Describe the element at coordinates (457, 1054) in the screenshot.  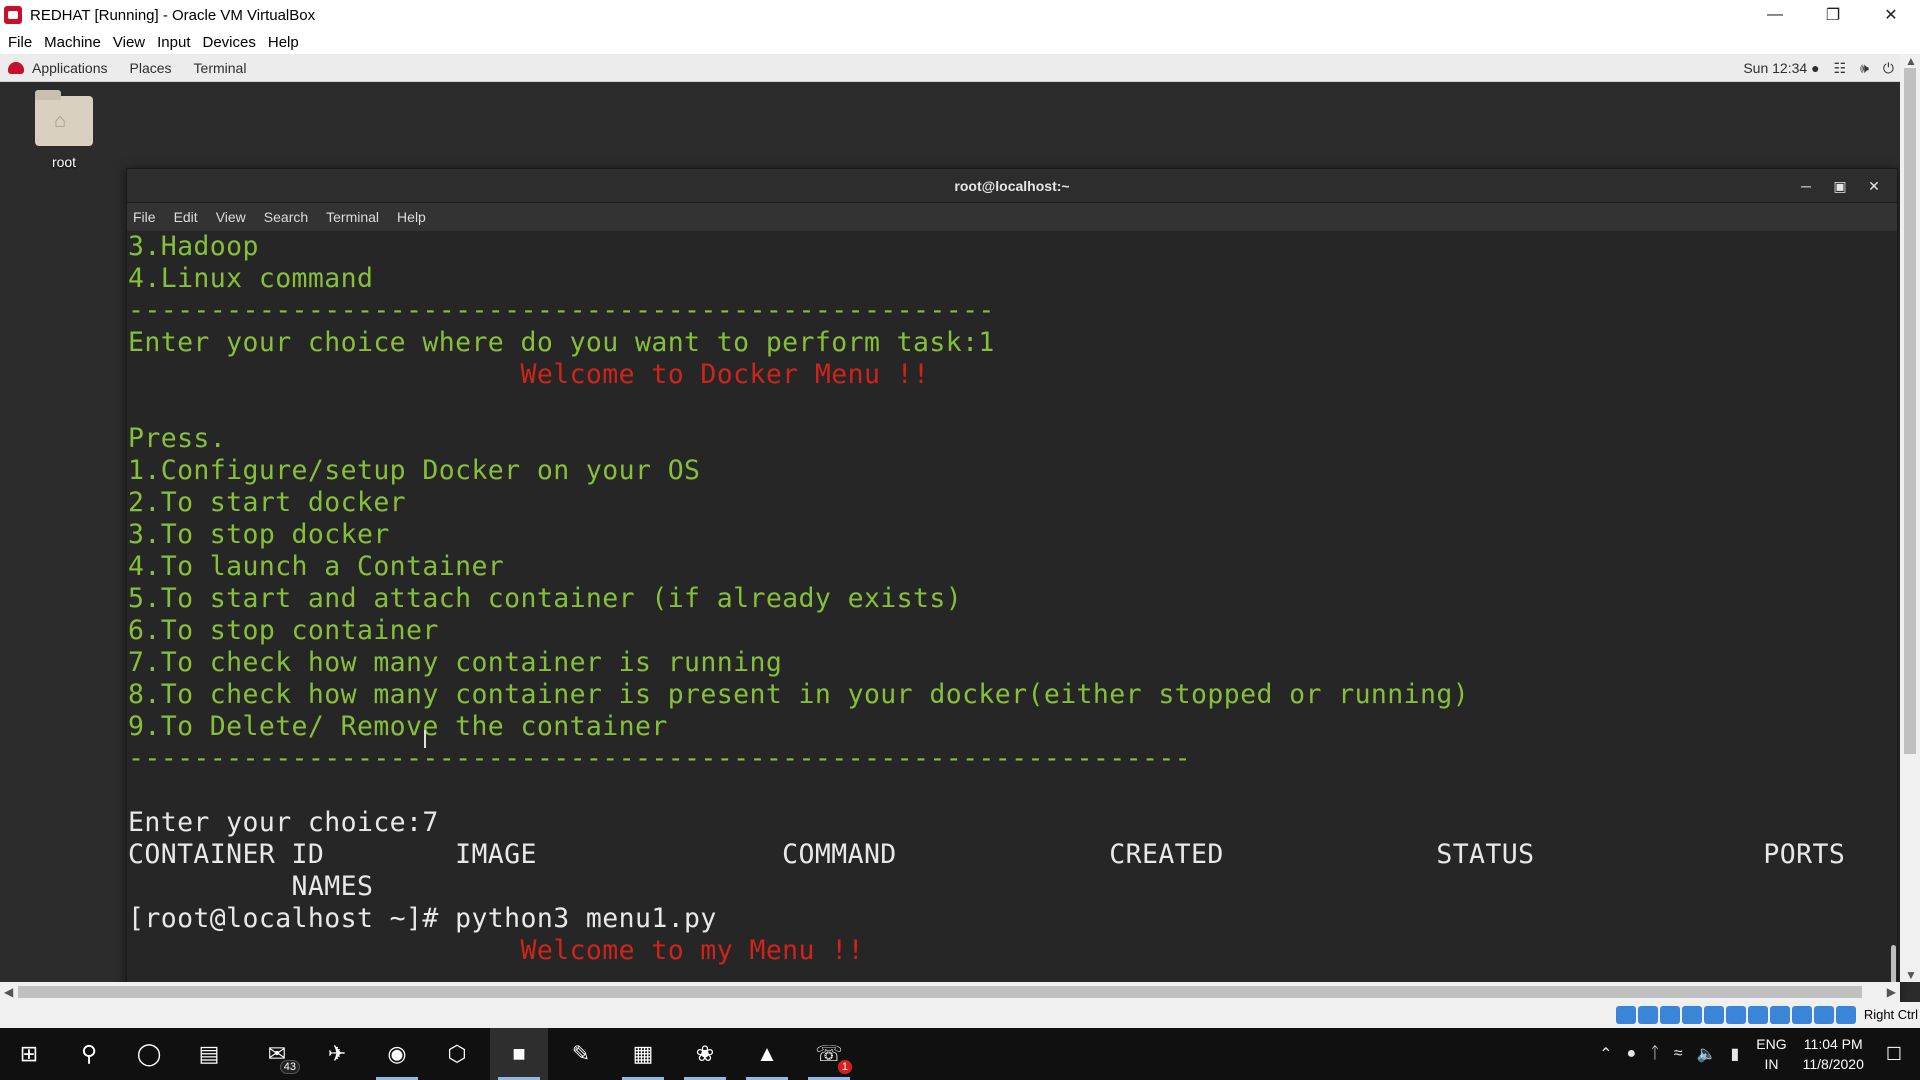
I see `virtualbox-taskbar-icon: ⬡` at that location.